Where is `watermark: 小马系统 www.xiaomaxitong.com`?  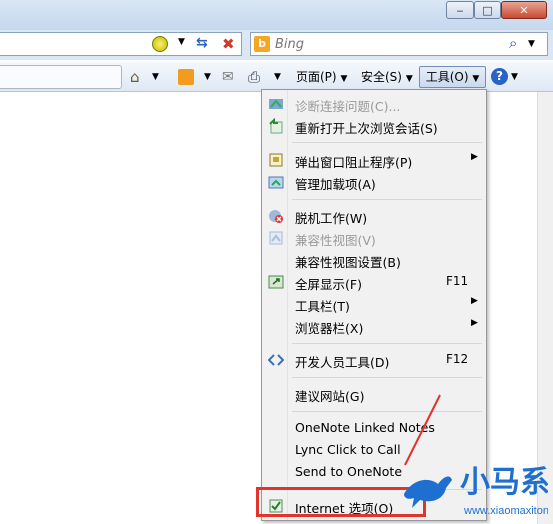
watermark: 小马系统 www.xiaomaxitong.com is located at coordinates (475, 487).